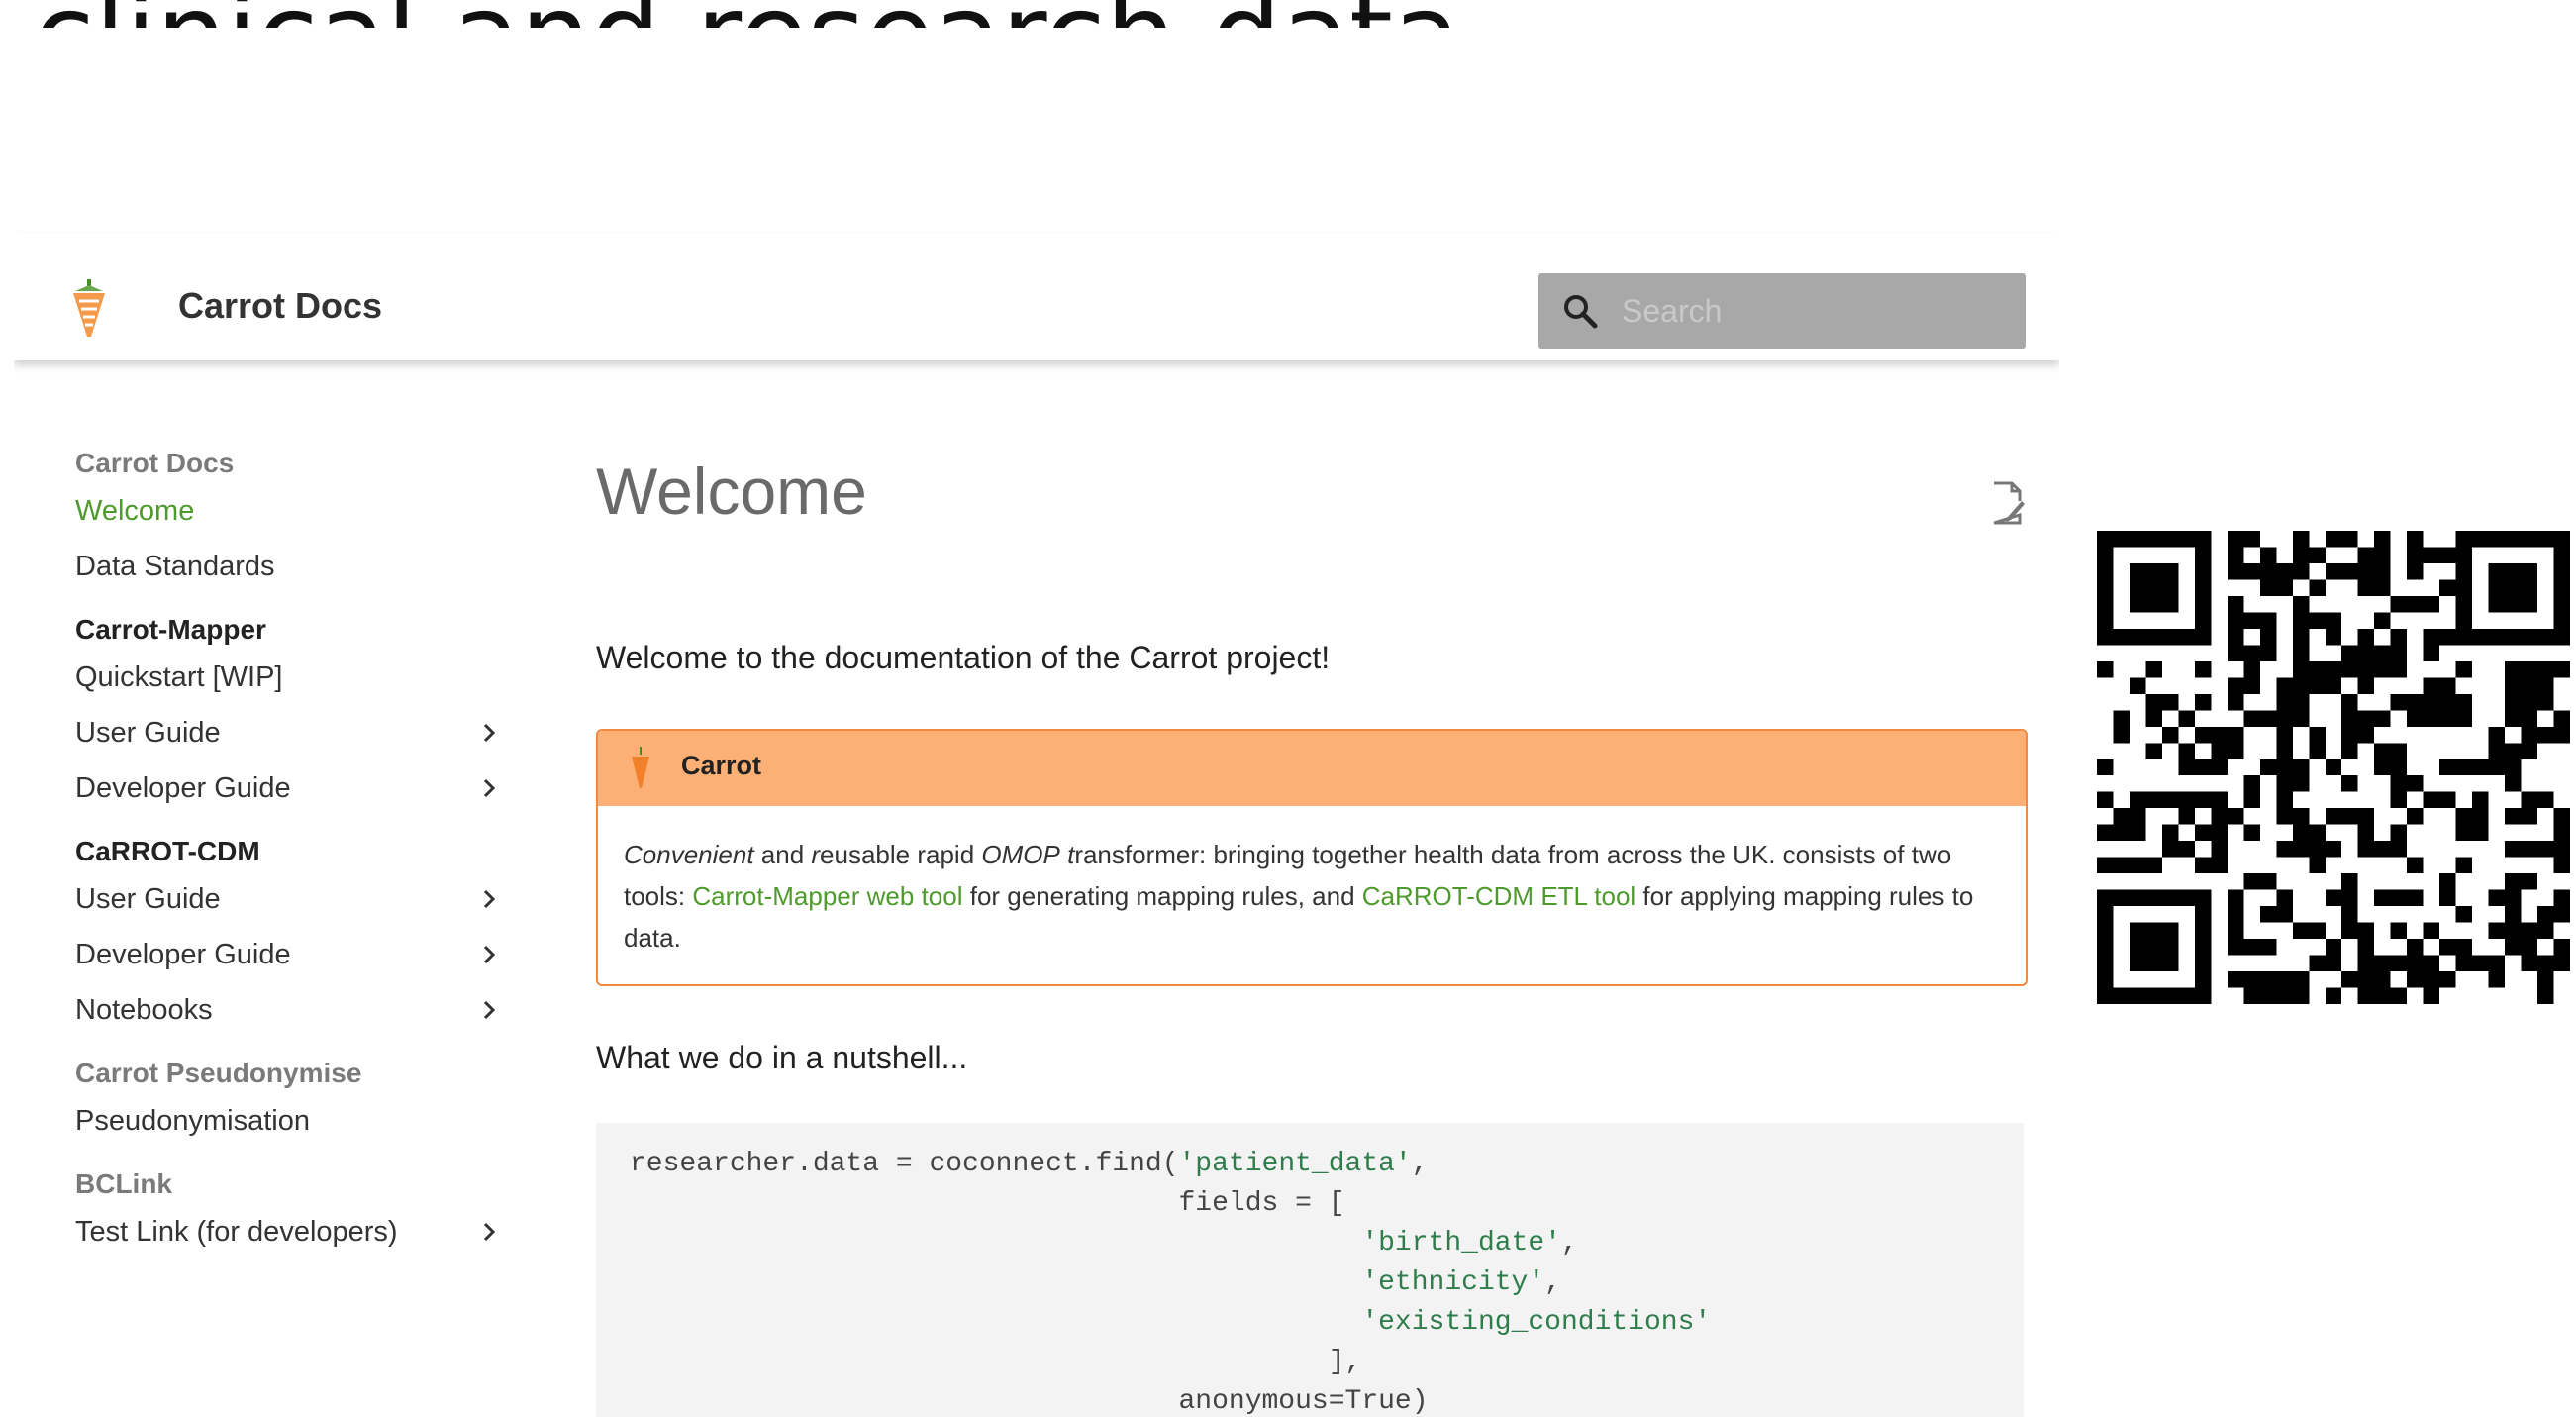 This screenshot has height=1417, width=2576. What do you see at coordinates (193, 1121) in the screenshot?
I see `sidebar-item-label: Pseudonymisation` at bounding box center [193, 1121].